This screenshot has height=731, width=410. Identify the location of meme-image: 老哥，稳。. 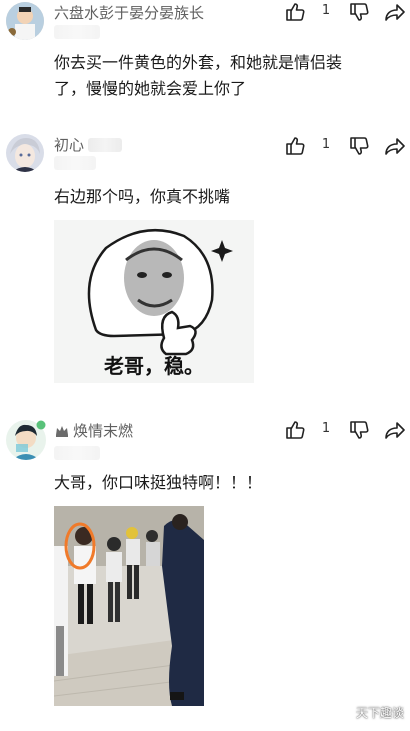
(154, 301).